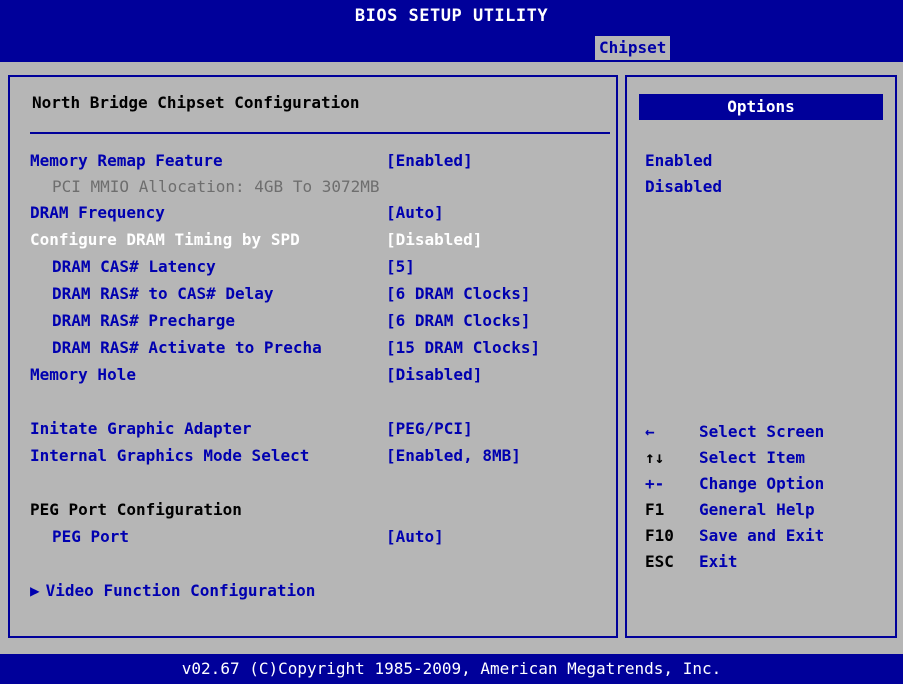 This screenshot has height=684, width=903. What do you see at coordinates (762, 431) in the screenshot?
I see `help-text: Select Screen` at bounding box center [762, 431].